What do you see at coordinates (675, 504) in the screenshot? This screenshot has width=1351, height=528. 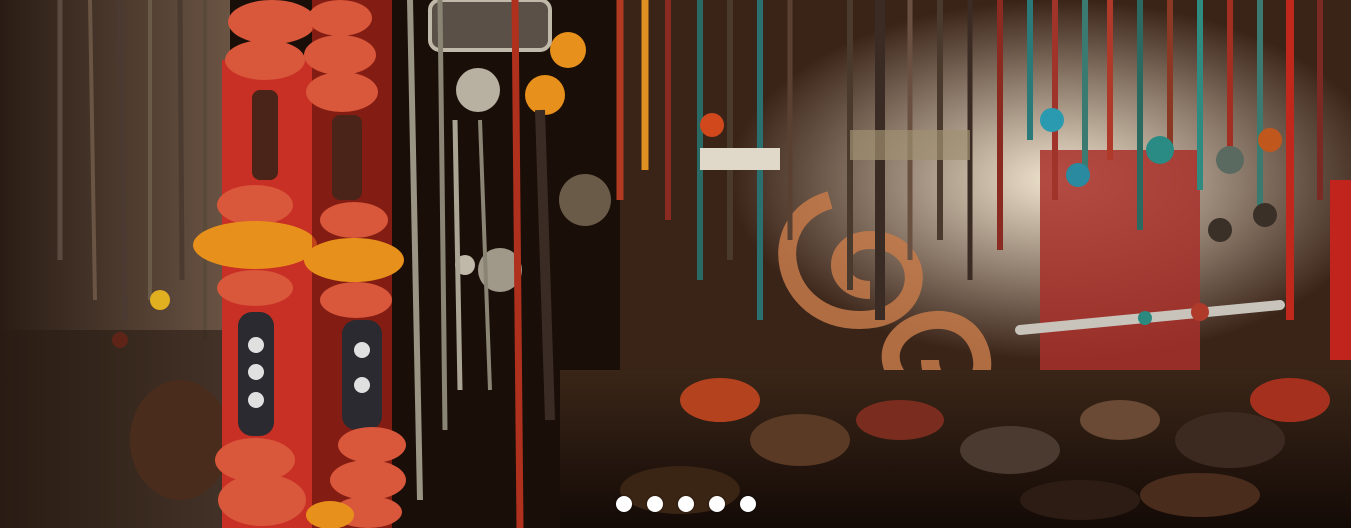 I see `slider-pagination` at bounding box center [675, 504].